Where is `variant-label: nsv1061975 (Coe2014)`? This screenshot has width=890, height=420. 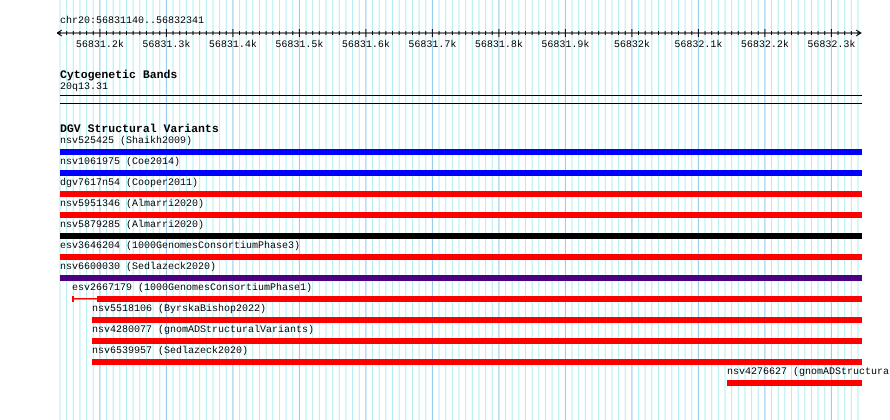 variant-label: nsv1061975 (Coe2014) is located at coordinates (120, 163).